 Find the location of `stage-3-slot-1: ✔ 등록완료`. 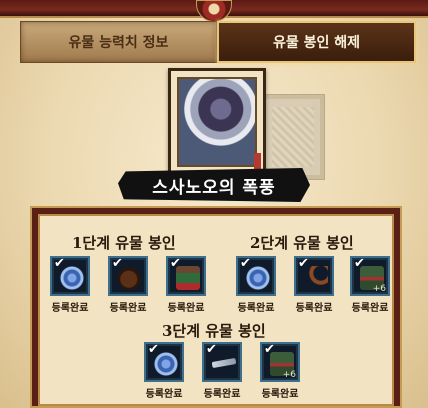

stage-3-slot-1: ✔ 등록완료 is located at coordinates (164, 371).